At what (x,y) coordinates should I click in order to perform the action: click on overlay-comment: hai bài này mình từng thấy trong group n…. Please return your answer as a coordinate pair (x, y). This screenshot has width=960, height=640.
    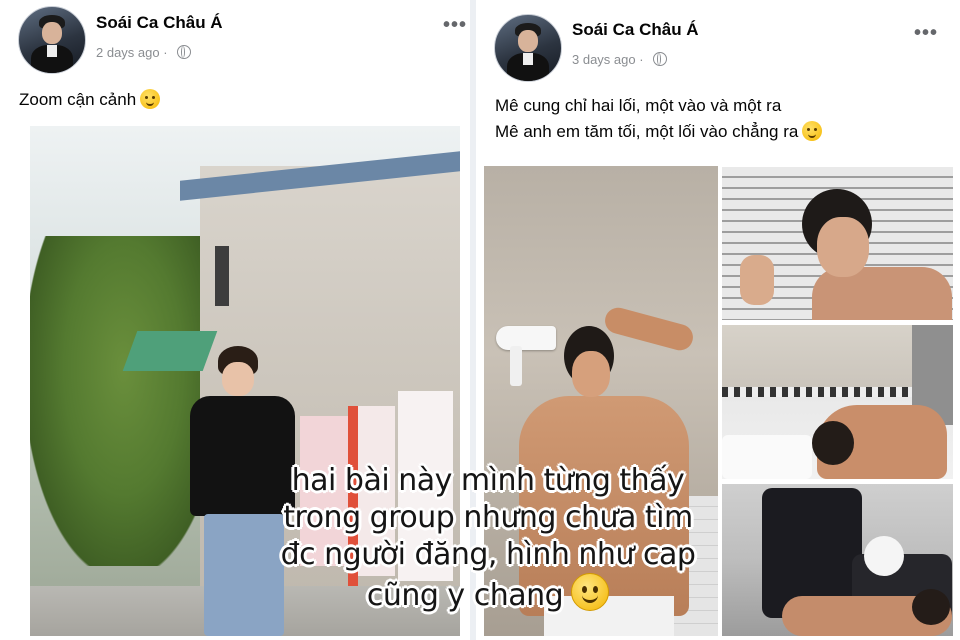
    Looking at the image, I should click on (488, 538).